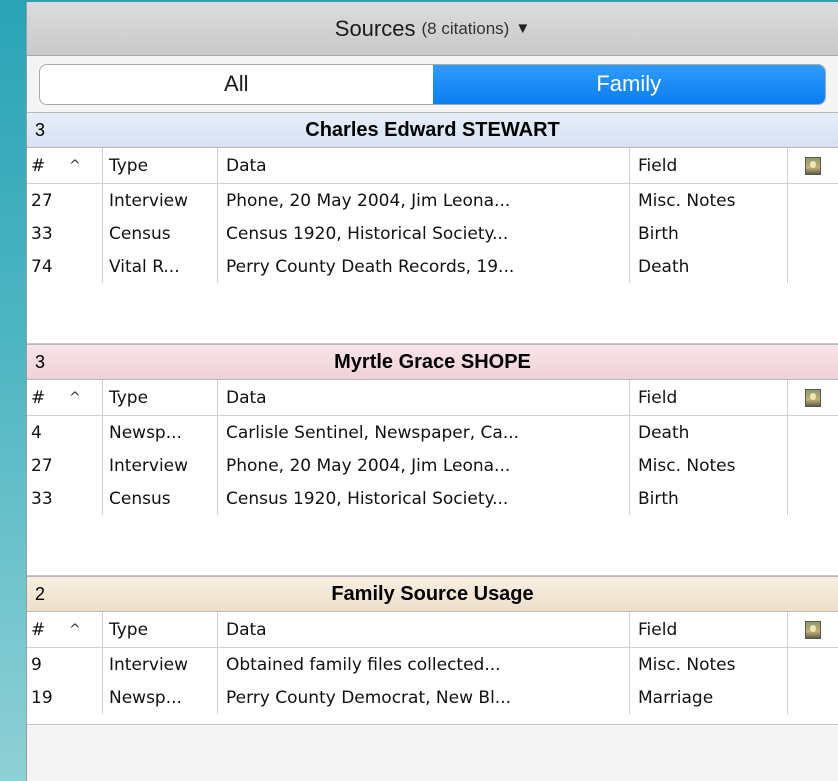  I want to click on group-header: 2 Family Source Usage, so click(432, 594).